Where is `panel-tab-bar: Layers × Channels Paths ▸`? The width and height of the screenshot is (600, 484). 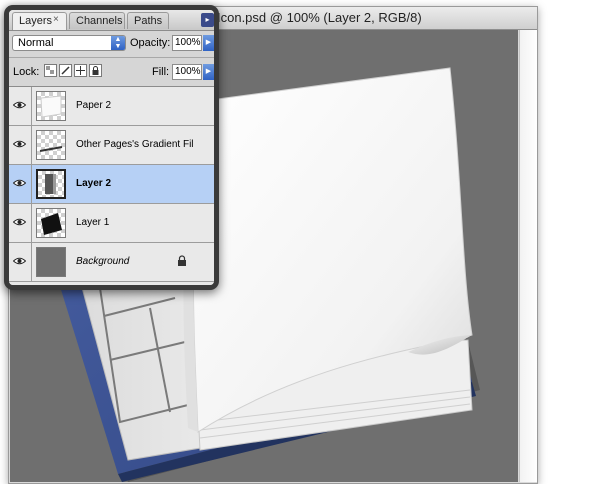
panel-tab-bar: Layers × Channels Paths ▸ is located at coordinates (111, 20).